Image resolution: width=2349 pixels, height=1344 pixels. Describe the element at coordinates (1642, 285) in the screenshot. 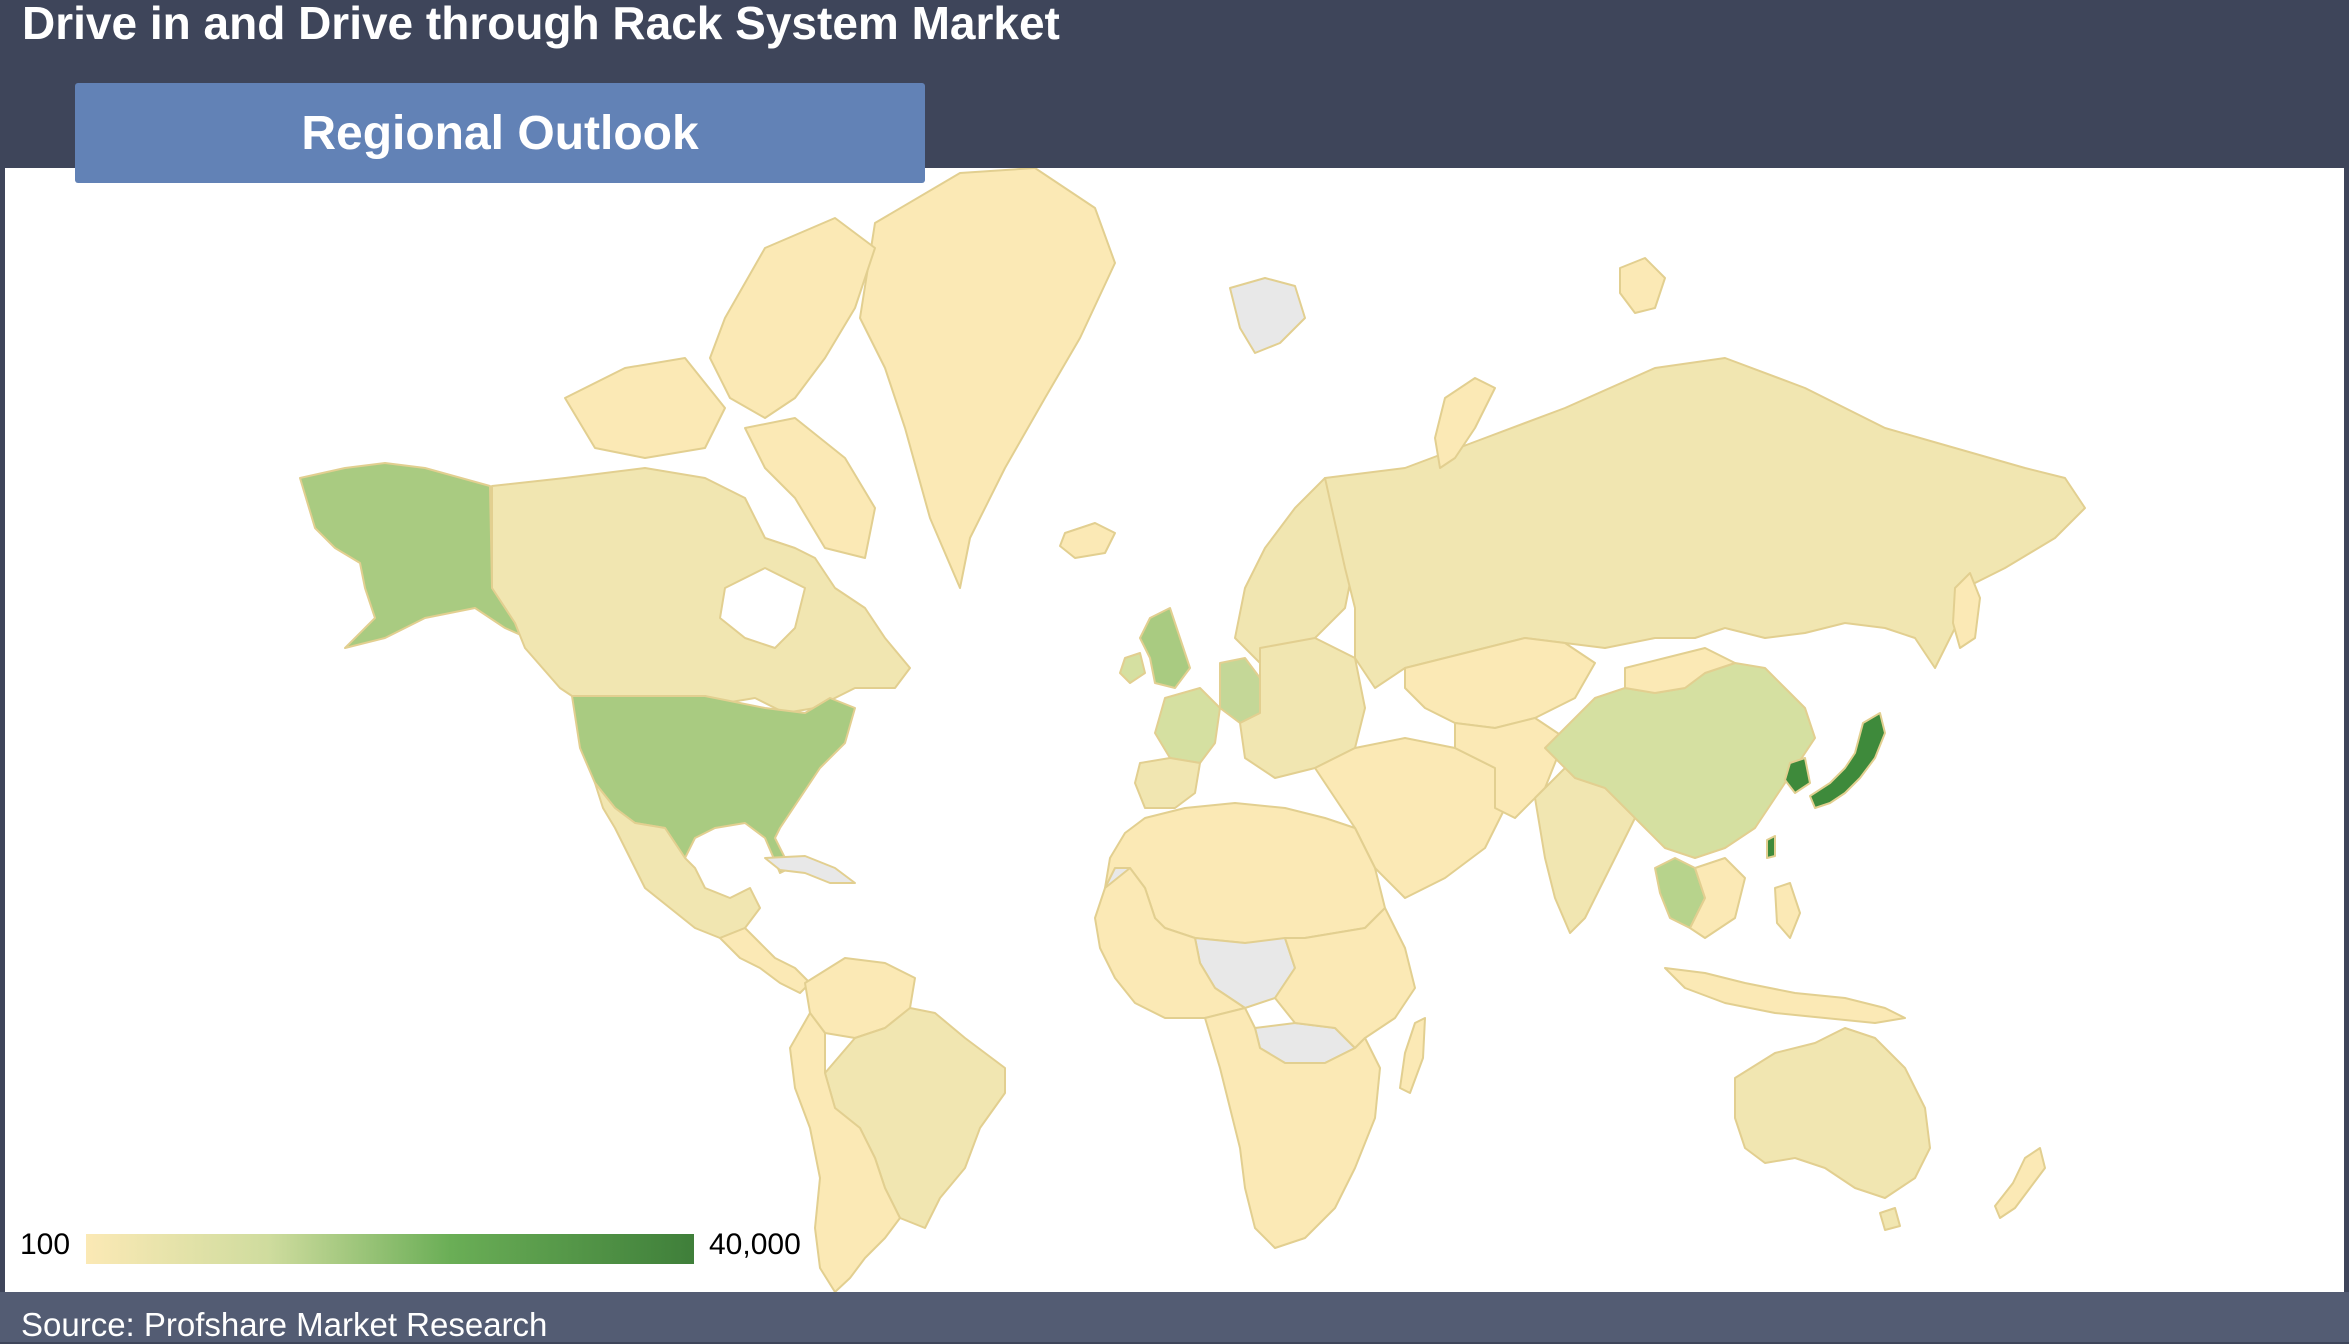

I see `region-siberian-islands` at that location.